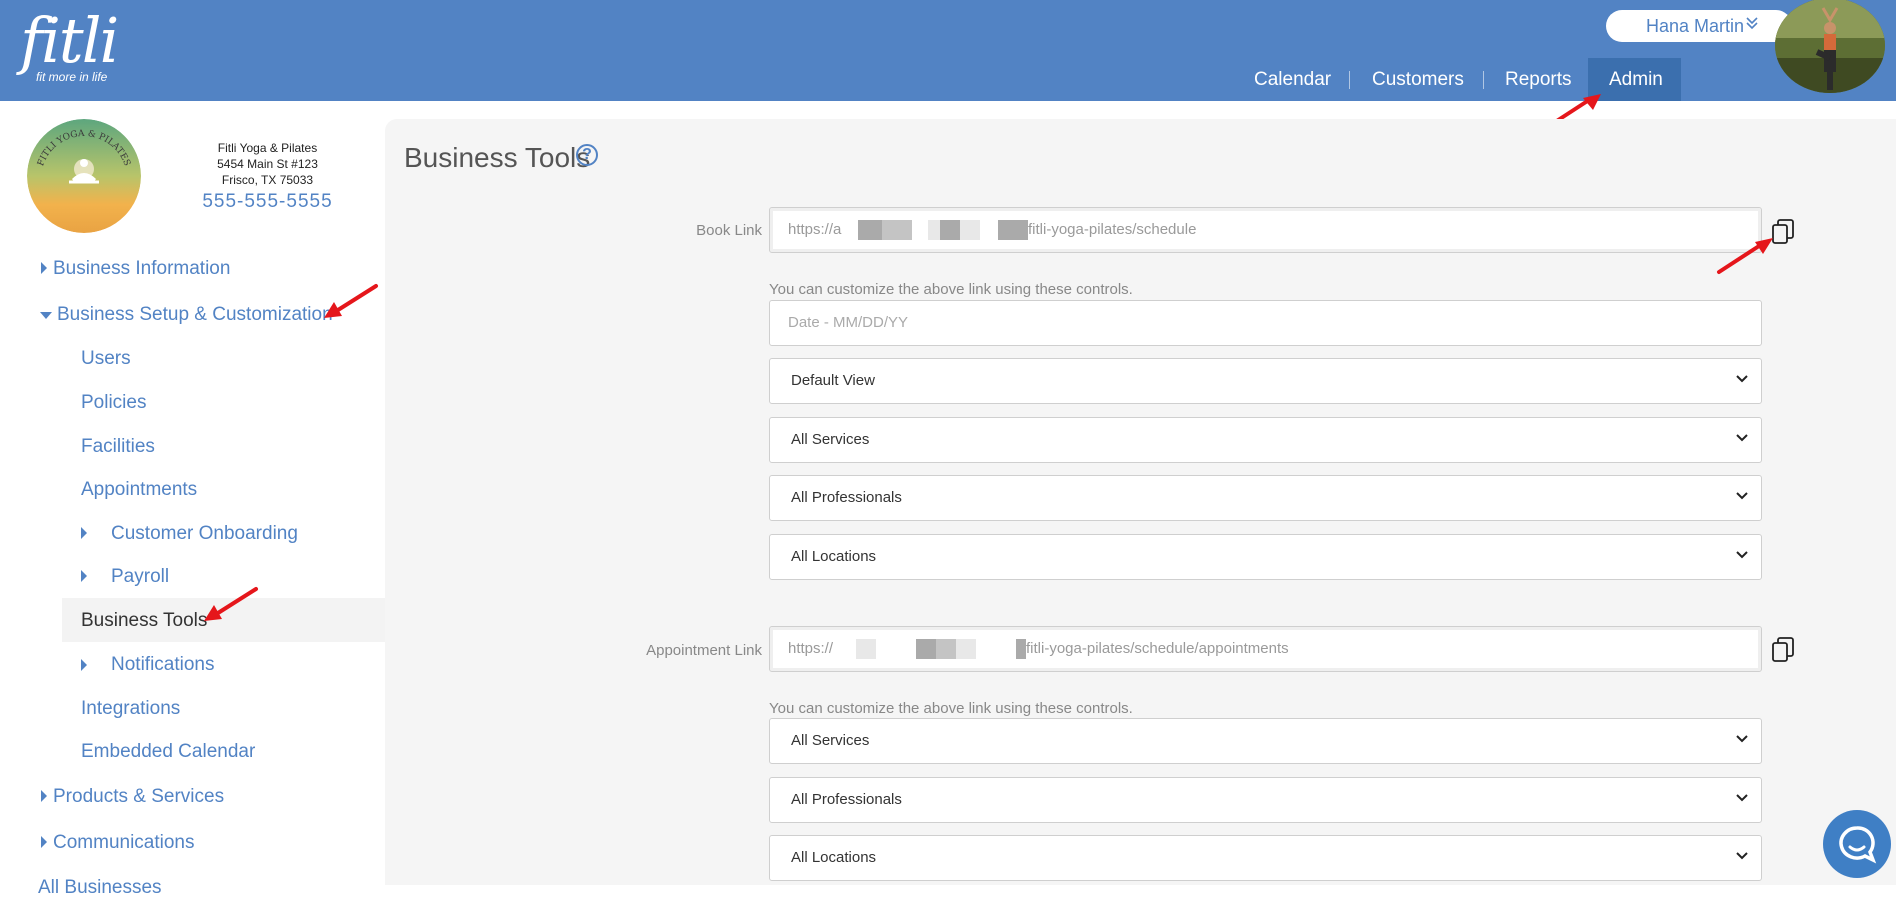 This screenshot has width=1896, height=899. Describe the element at coordinates (1265, 557) in the screenshot. I see `locations-select: All Locations` at that location.